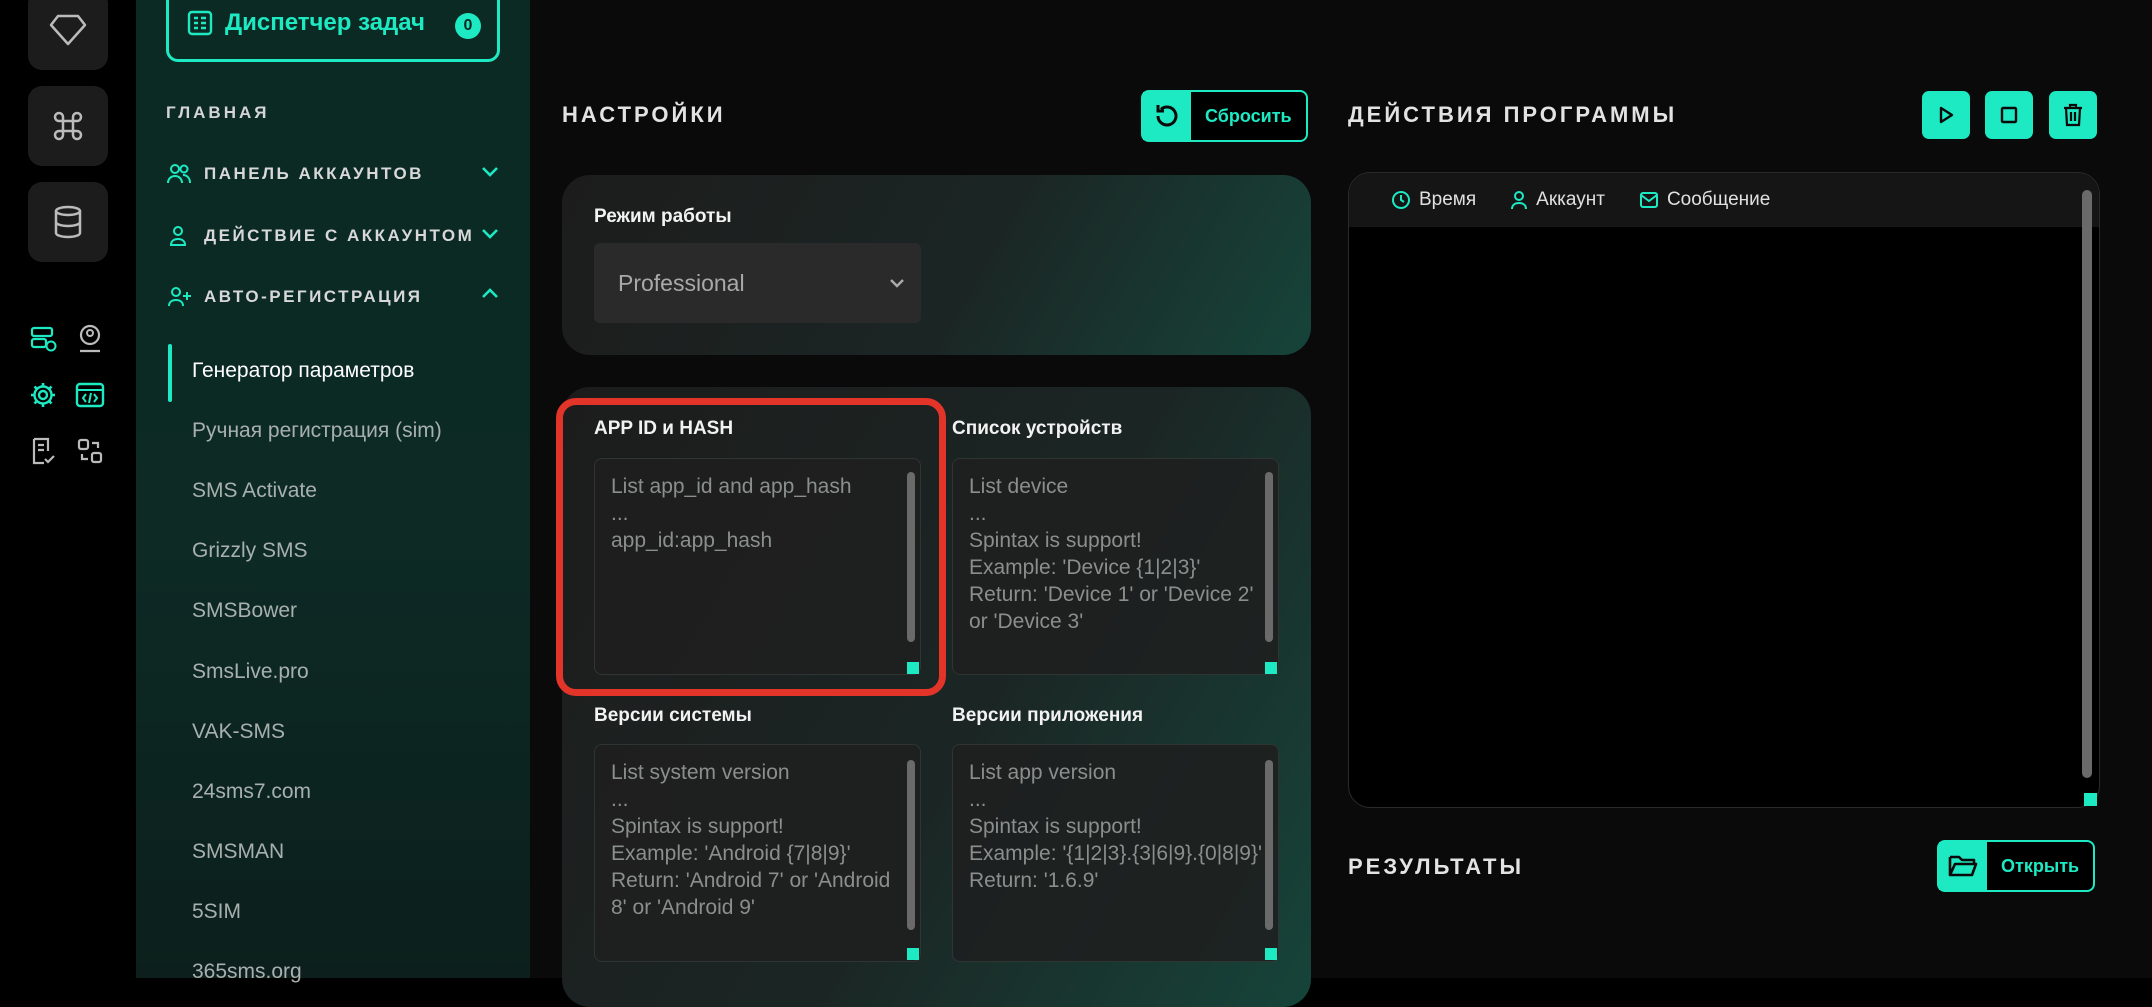  I want to click on log-scrollbar, so click(2087, 484).